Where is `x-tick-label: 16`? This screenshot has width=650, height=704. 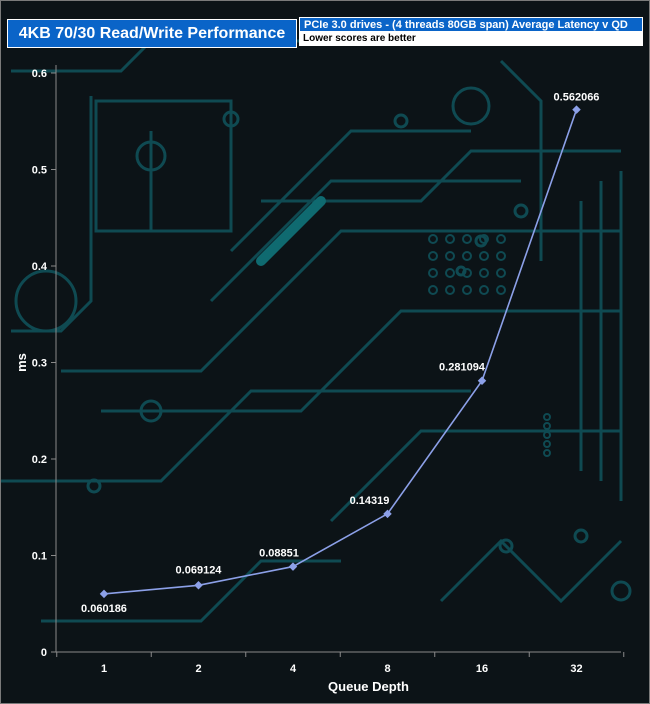 x-tick-label: 16 is located at coordinates (482, 669).